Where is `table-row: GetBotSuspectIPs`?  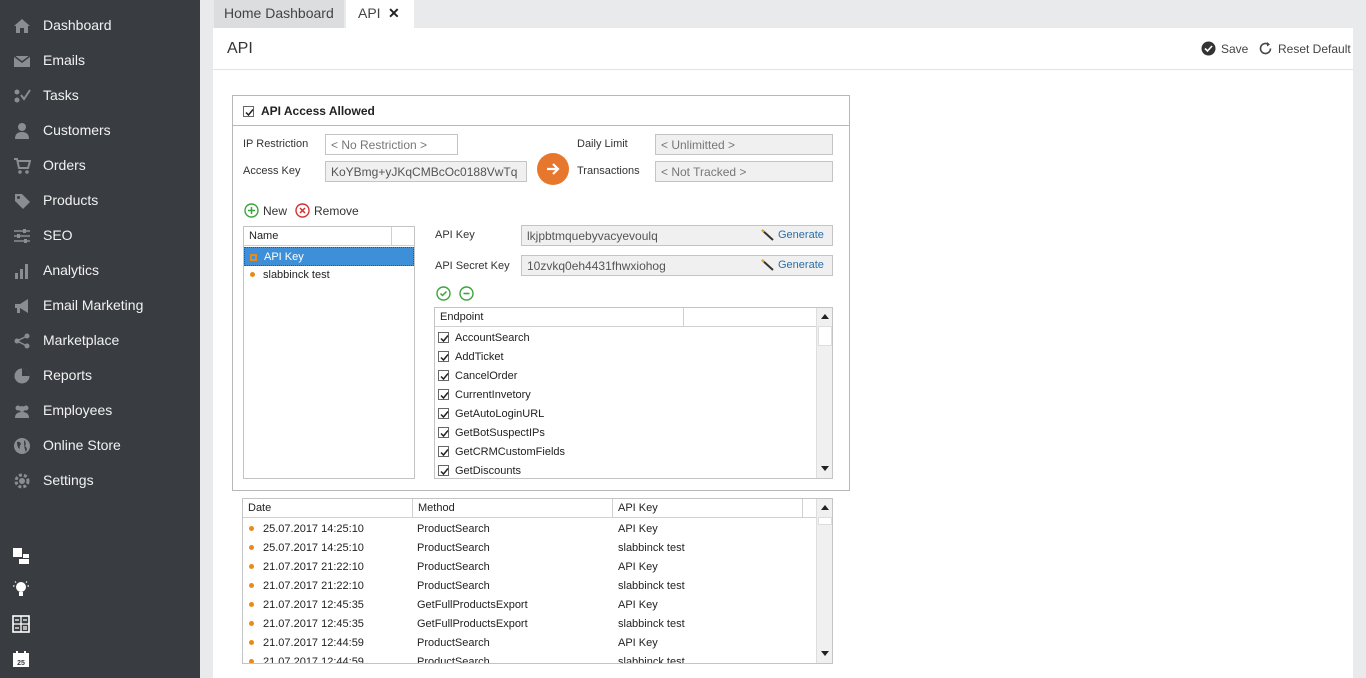
table-row: GetBotSuspectIPs is located at coordinates (625, 433).